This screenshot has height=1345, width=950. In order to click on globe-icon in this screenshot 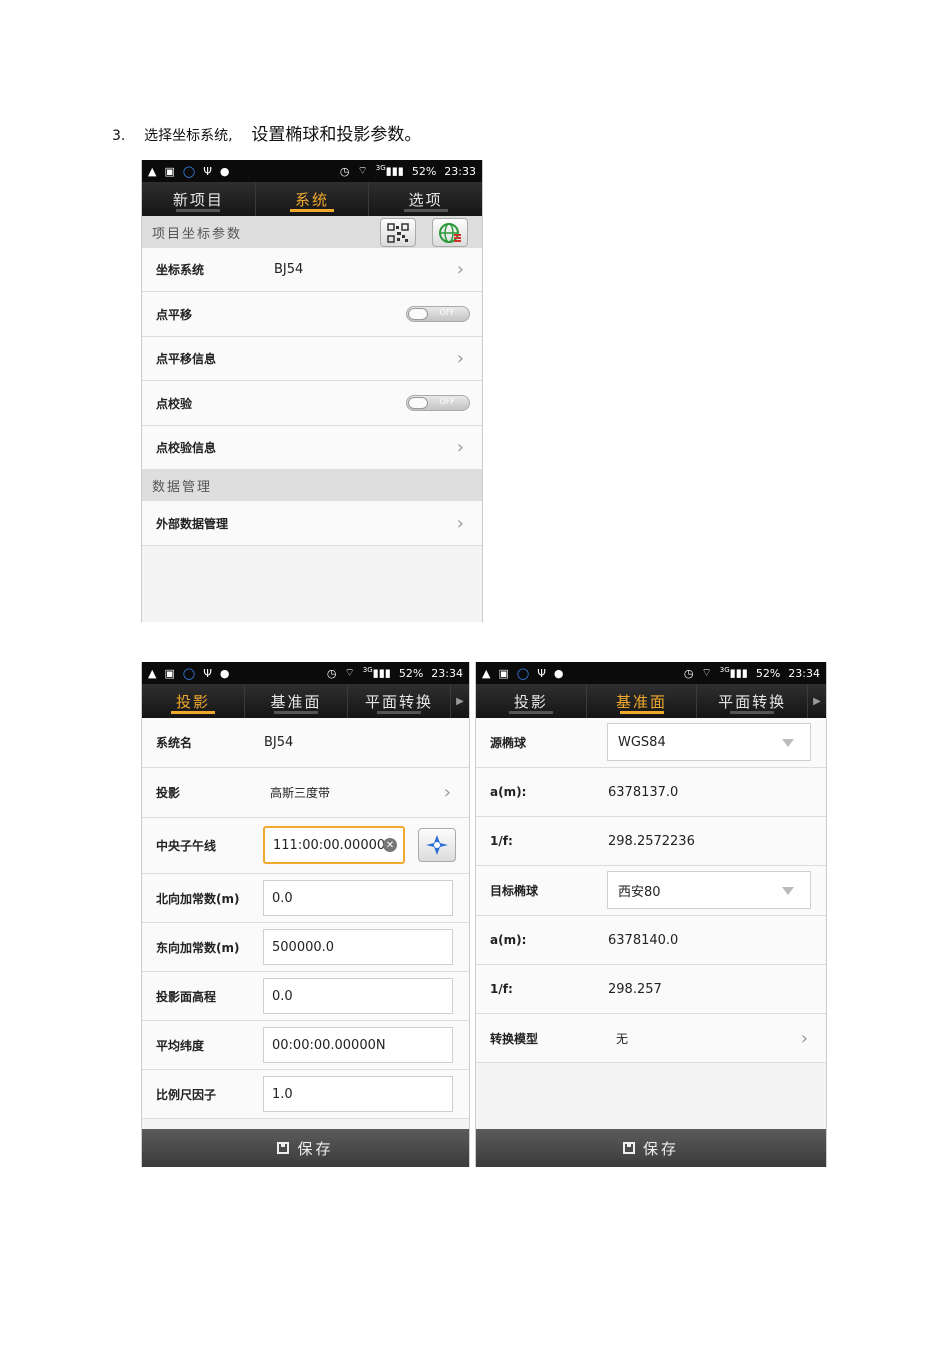, I will do `click(450, 232)`.